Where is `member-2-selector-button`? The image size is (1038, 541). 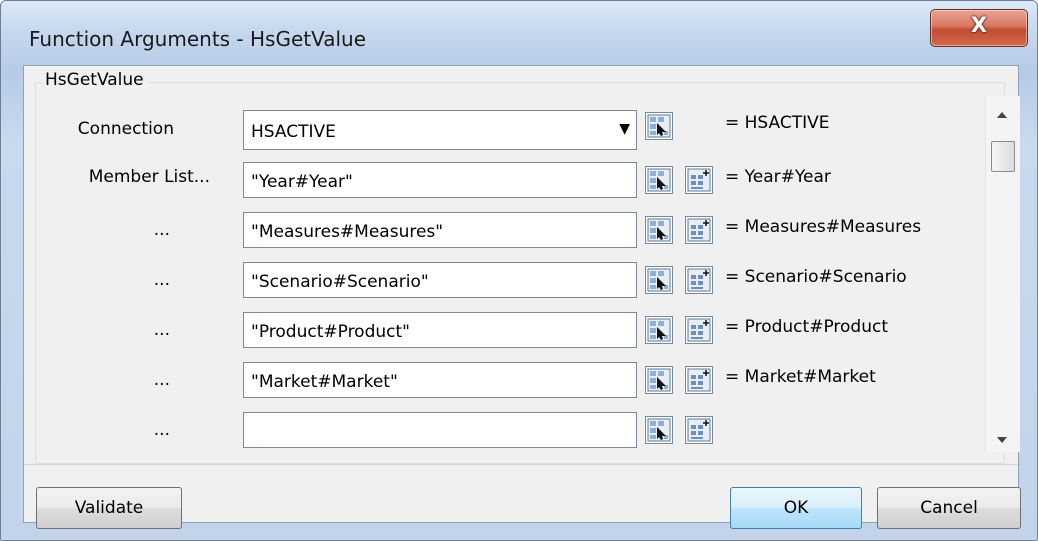
member-2-selector-button is located at coordinates (699, 230).